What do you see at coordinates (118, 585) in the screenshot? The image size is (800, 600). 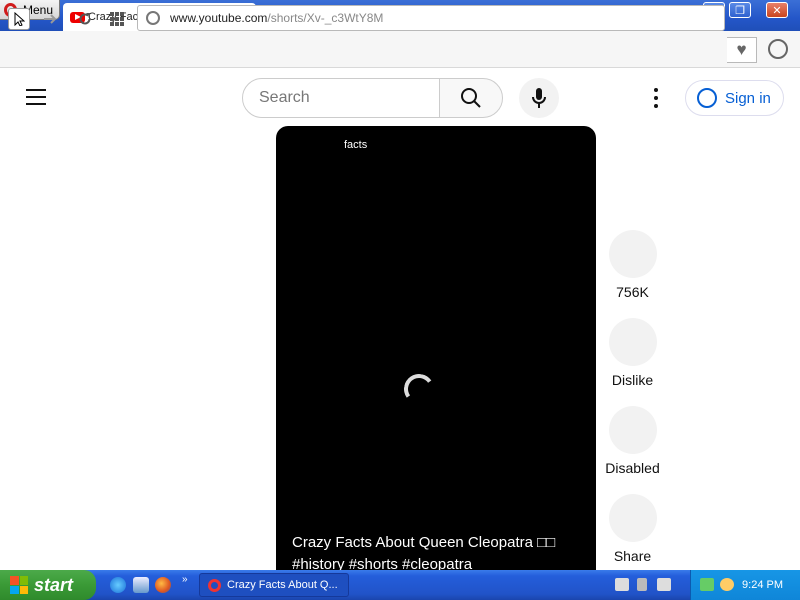 I see `internet-explorer-icon` at bounding box center [118, 585].